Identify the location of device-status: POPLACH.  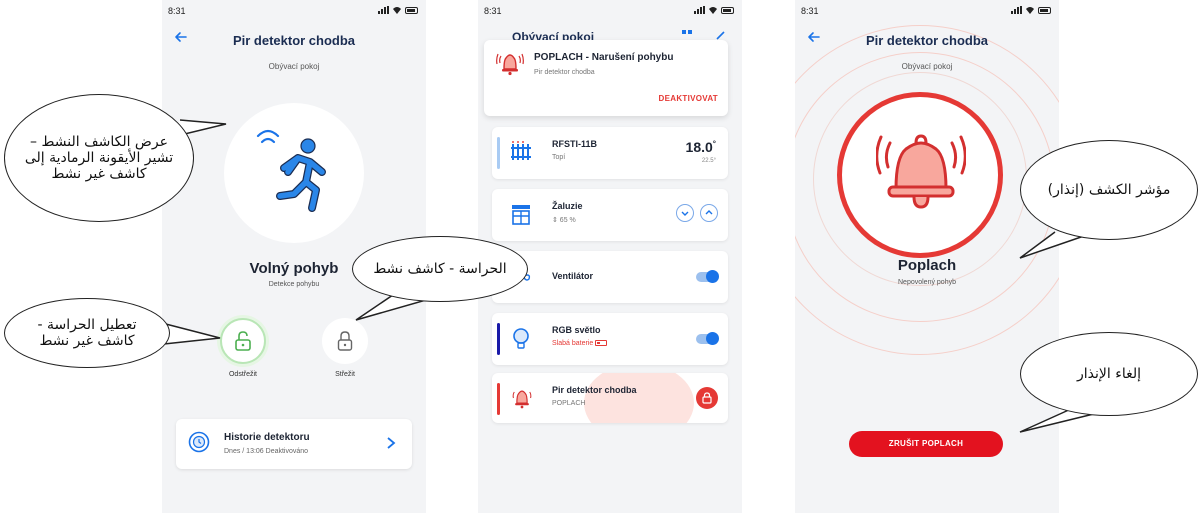
(569, 403).